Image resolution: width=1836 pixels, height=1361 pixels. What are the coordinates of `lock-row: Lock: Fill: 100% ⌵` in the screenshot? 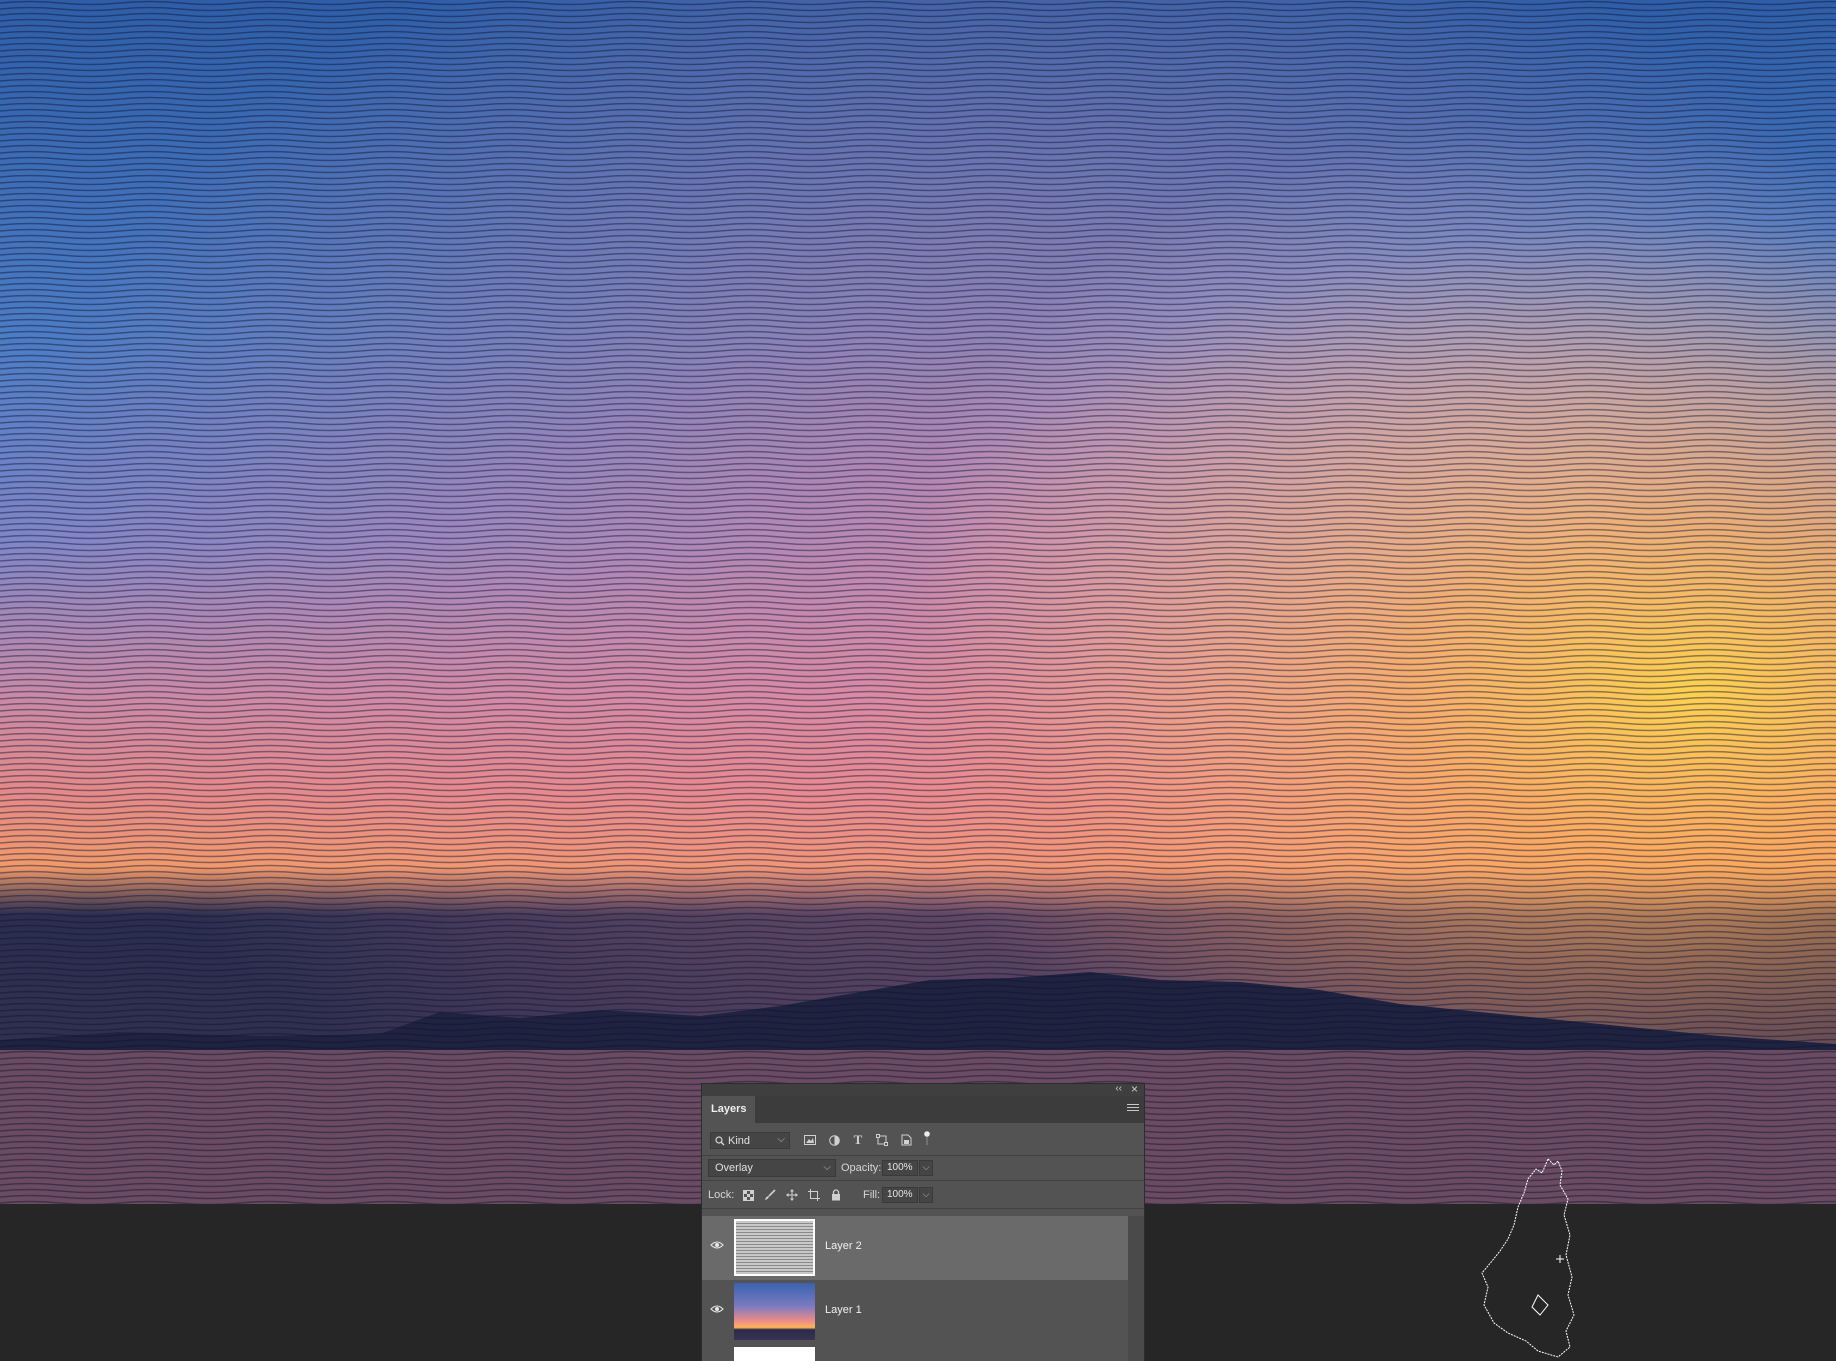 It's located at (923, 1195).